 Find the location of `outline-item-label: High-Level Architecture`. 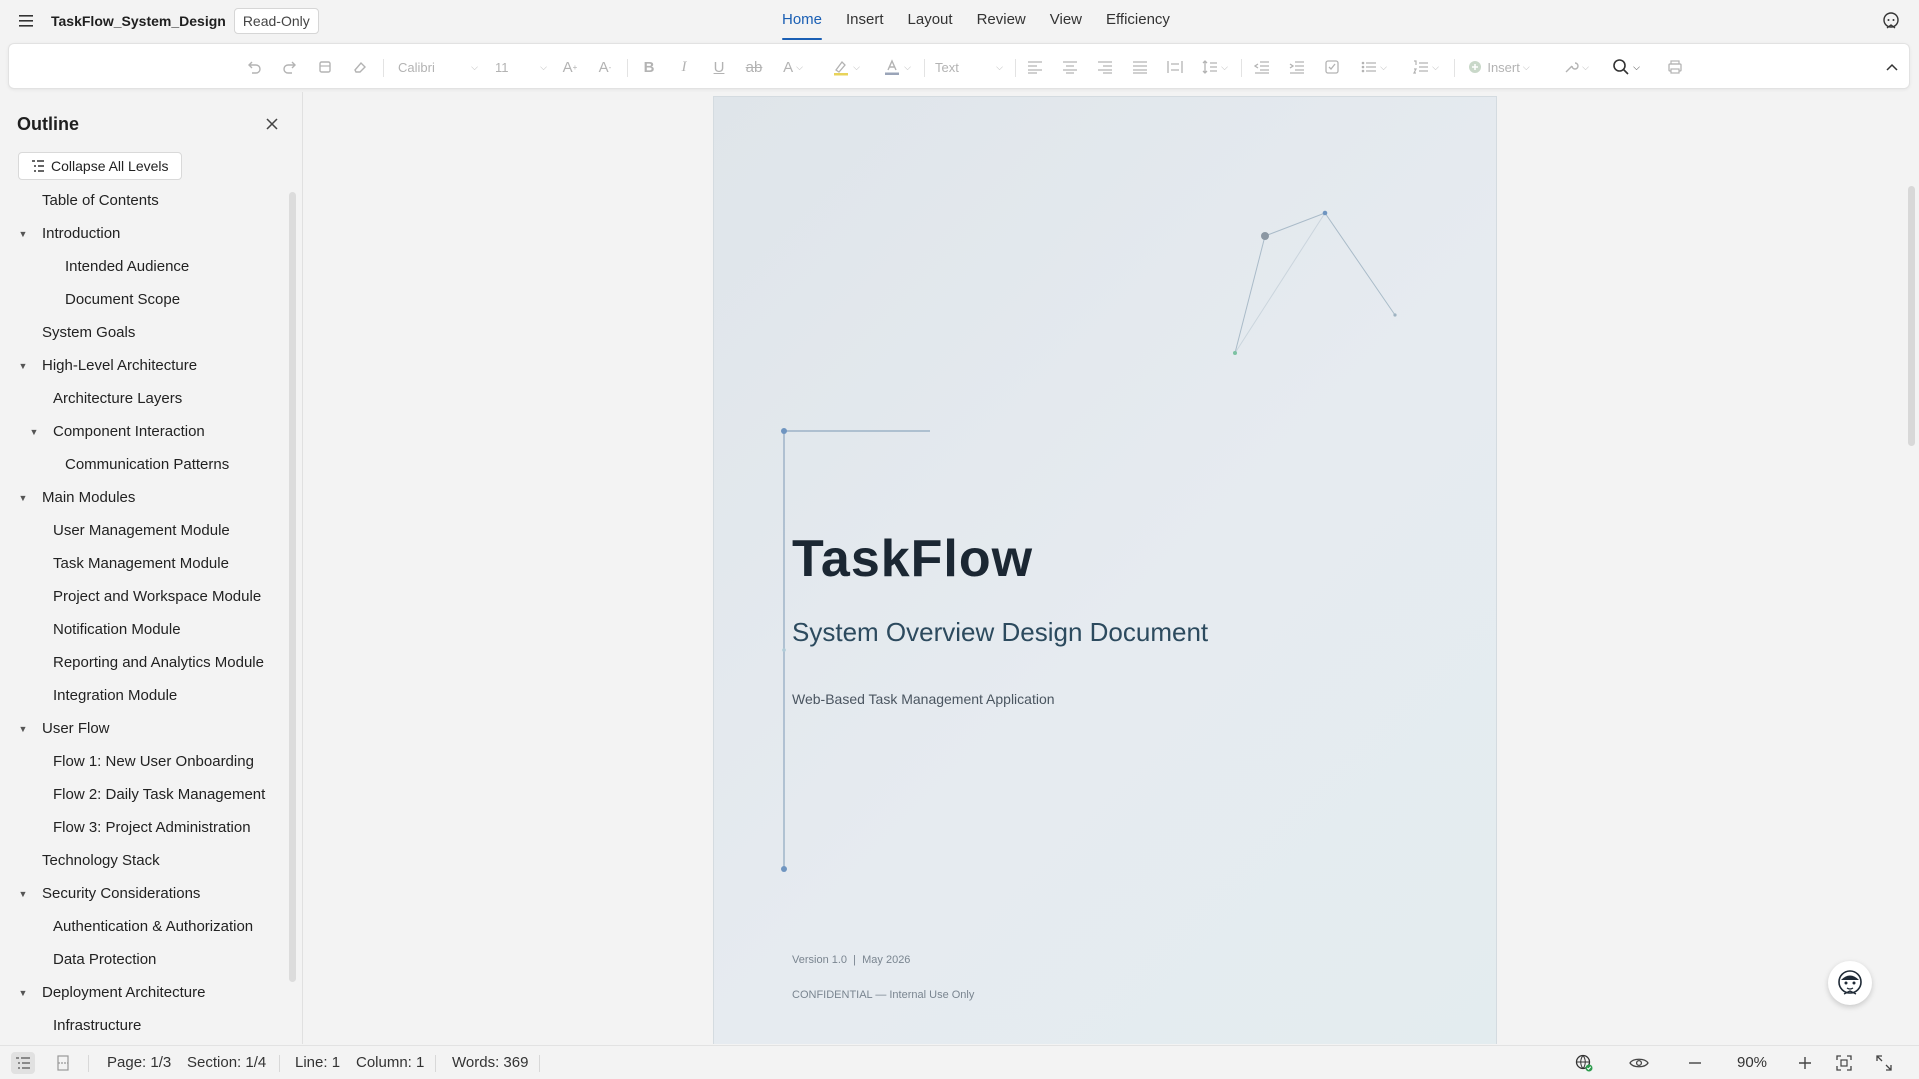

outline-item-label: High-Level Architecture is located at coordinates (120, 365).